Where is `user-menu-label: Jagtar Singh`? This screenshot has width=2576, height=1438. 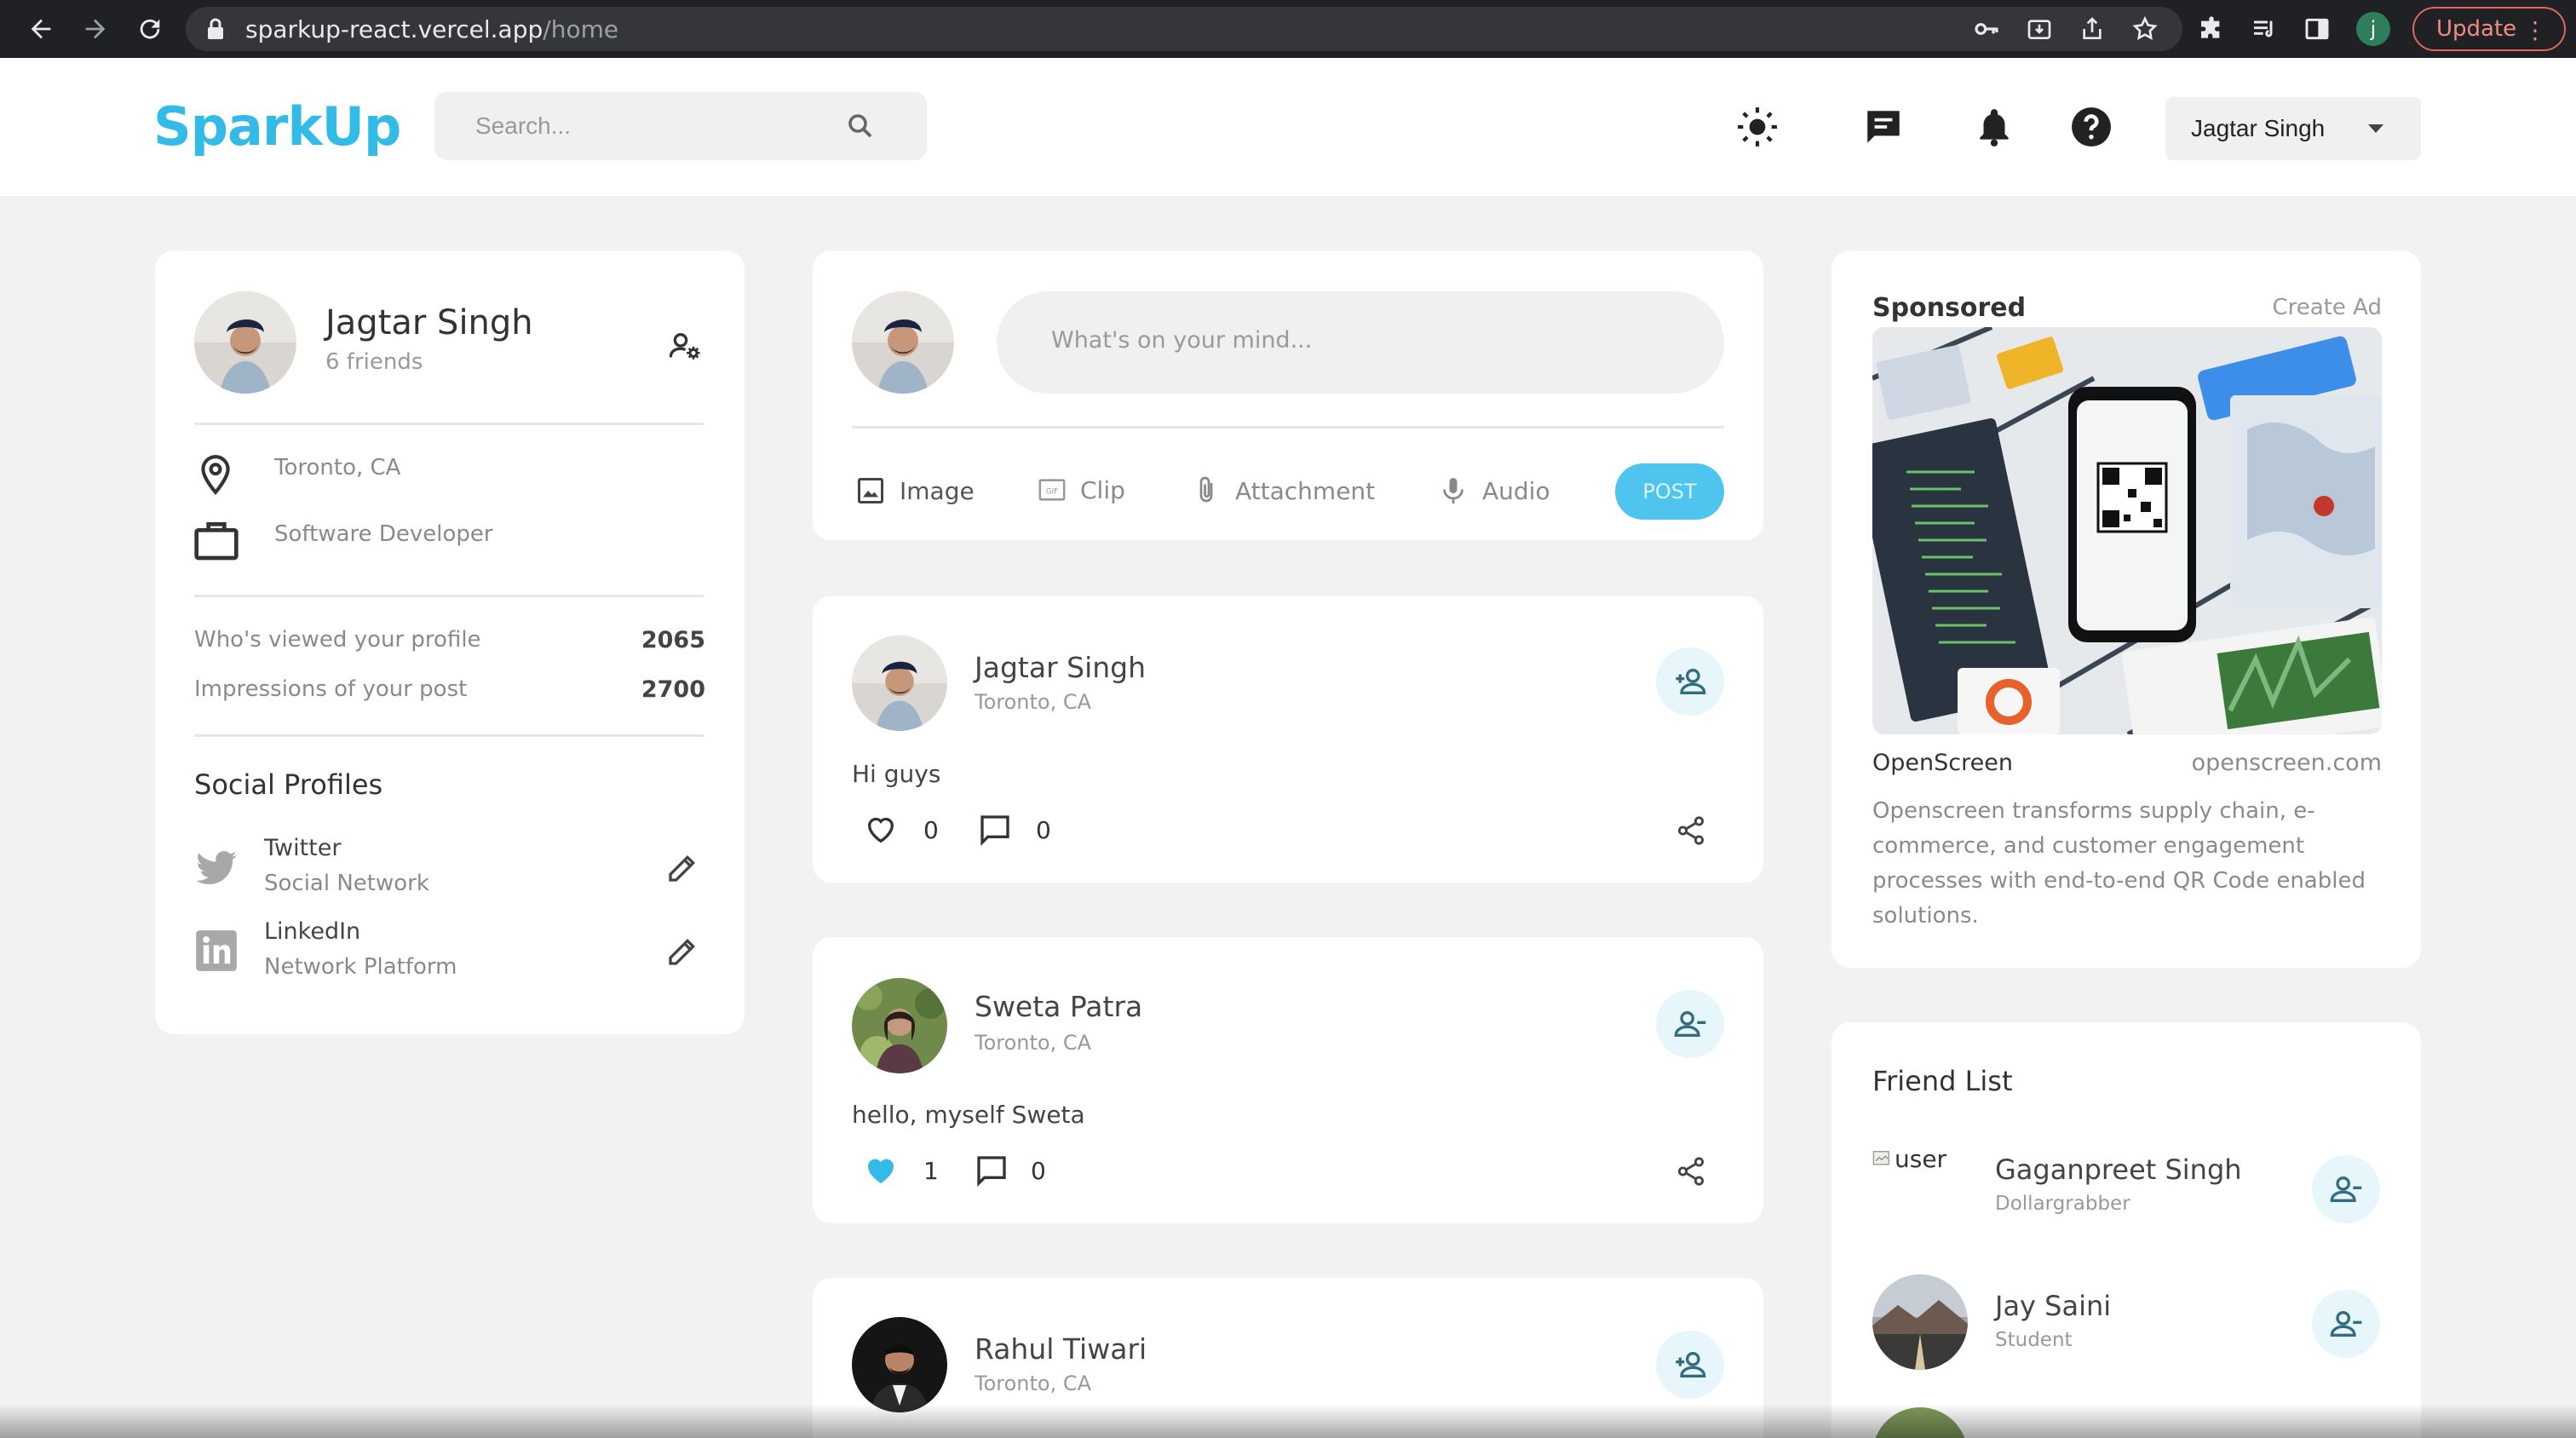 user-menu-label: Jagtar Singh is located at coordinates (2259, 128).